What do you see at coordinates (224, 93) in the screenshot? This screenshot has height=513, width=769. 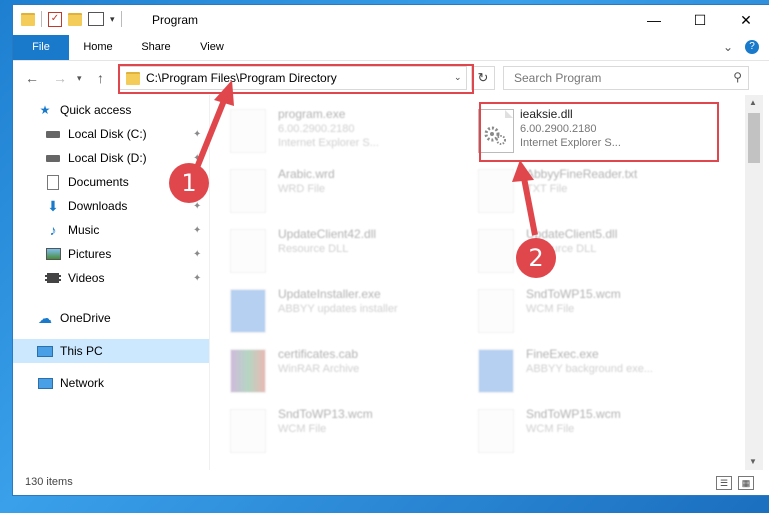 I see `arrow-1-head` at bounding box center [224, 93].